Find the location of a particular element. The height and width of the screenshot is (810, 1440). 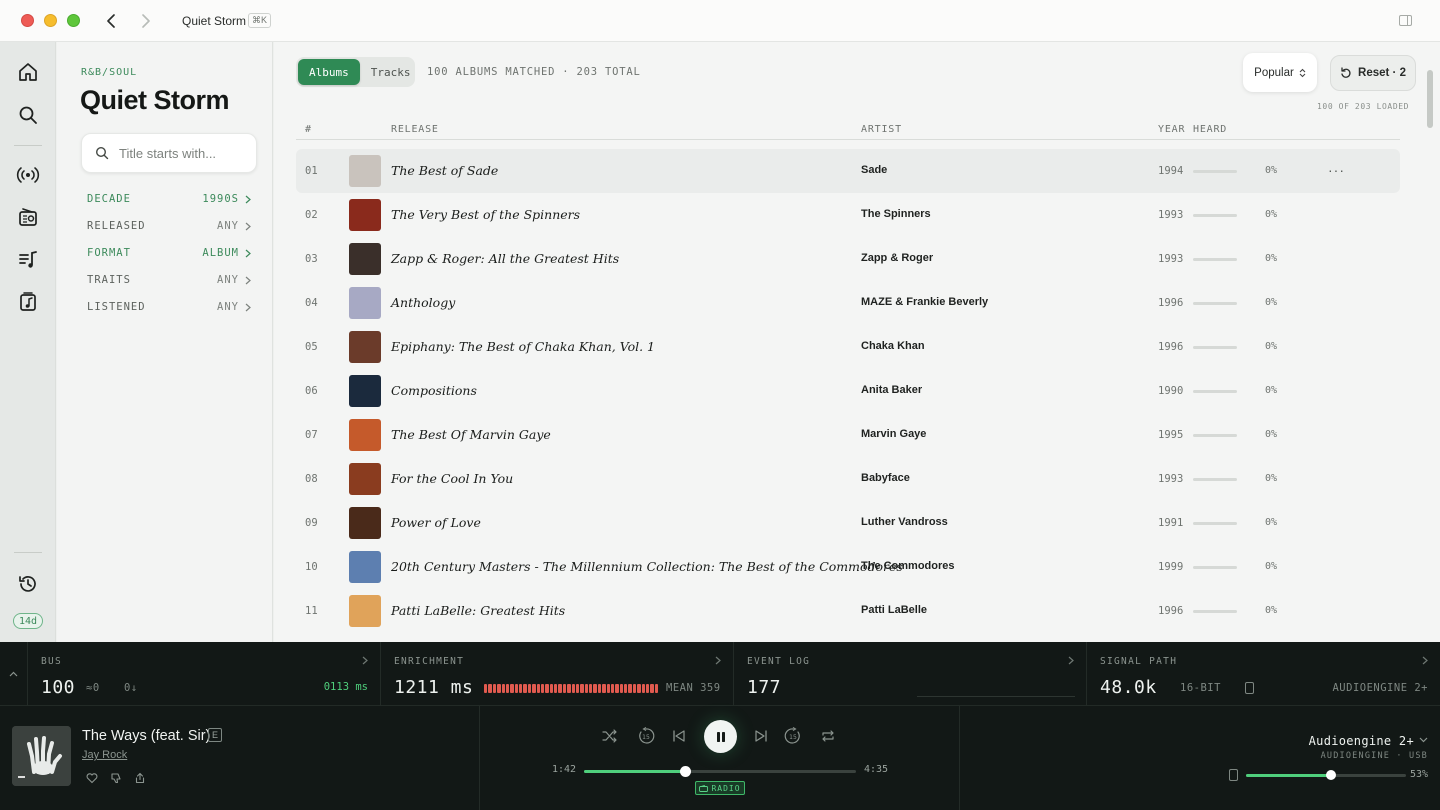

broadcast-icon is located at coordinates (28, 175).